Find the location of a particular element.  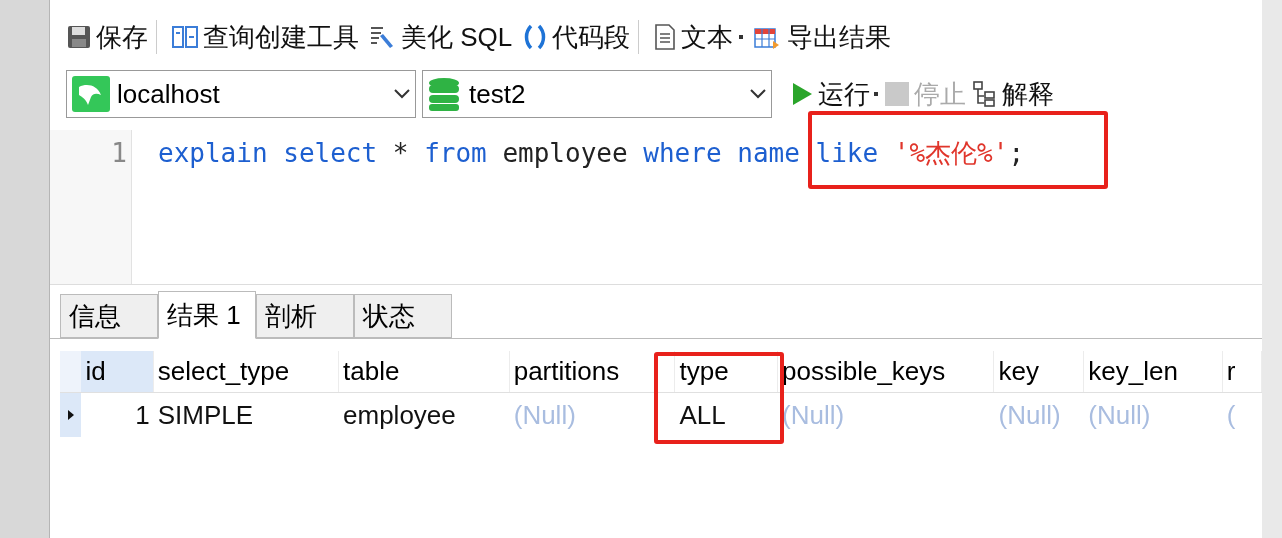

result-tab: 剖析 is located at coordinates (305, 316).